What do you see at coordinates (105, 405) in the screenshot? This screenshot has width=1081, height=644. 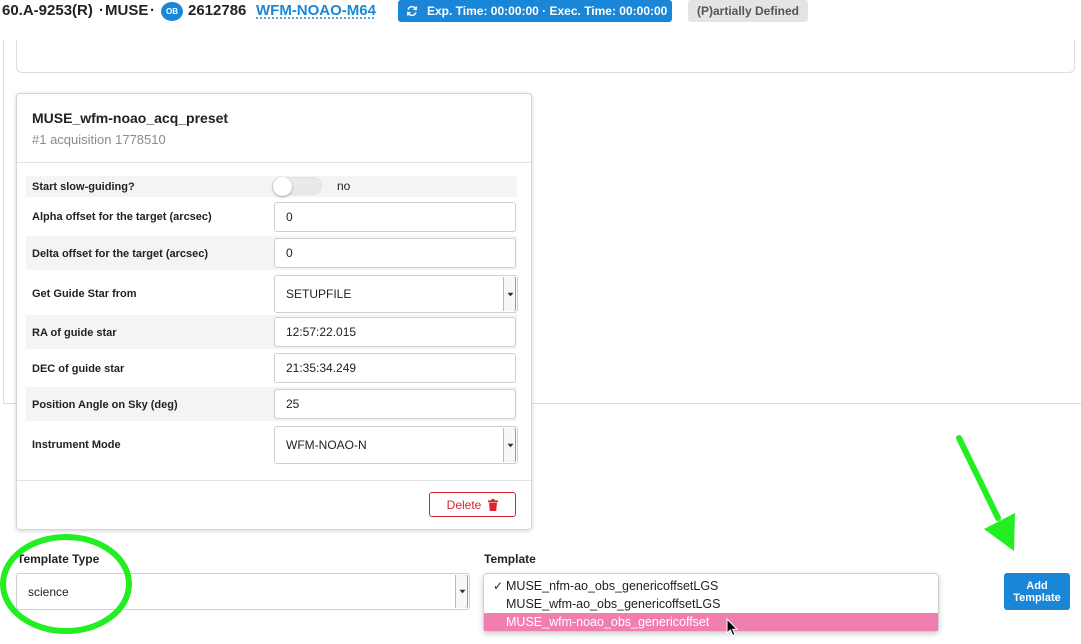 I see `param-label: Position Angle on Sky (deg)` at bounding box center [105, 405].